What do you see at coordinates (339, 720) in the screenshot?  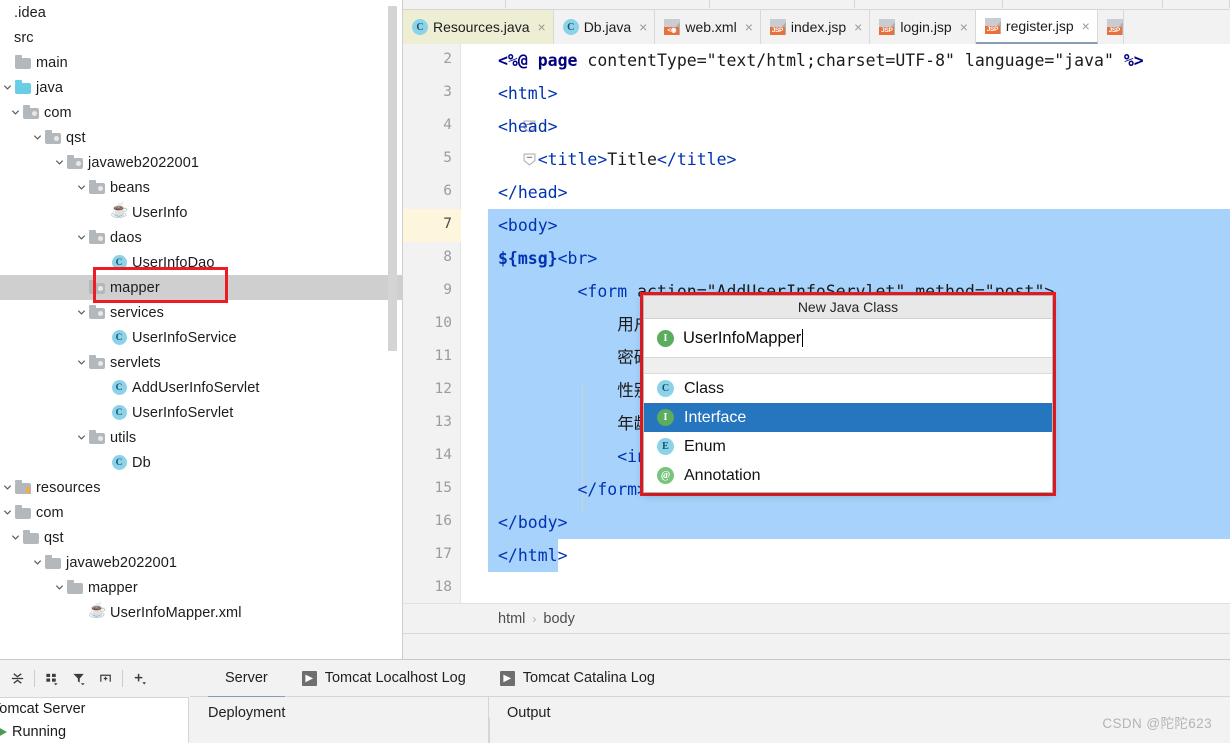 I see `column-header-deployment: Deployment` at bounding box center [339, 720].